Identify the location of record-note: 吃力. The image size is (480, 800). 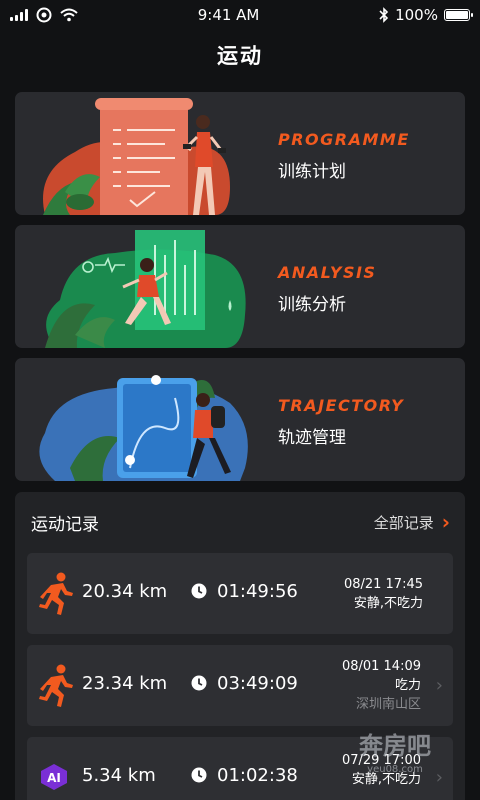
(407, 685).